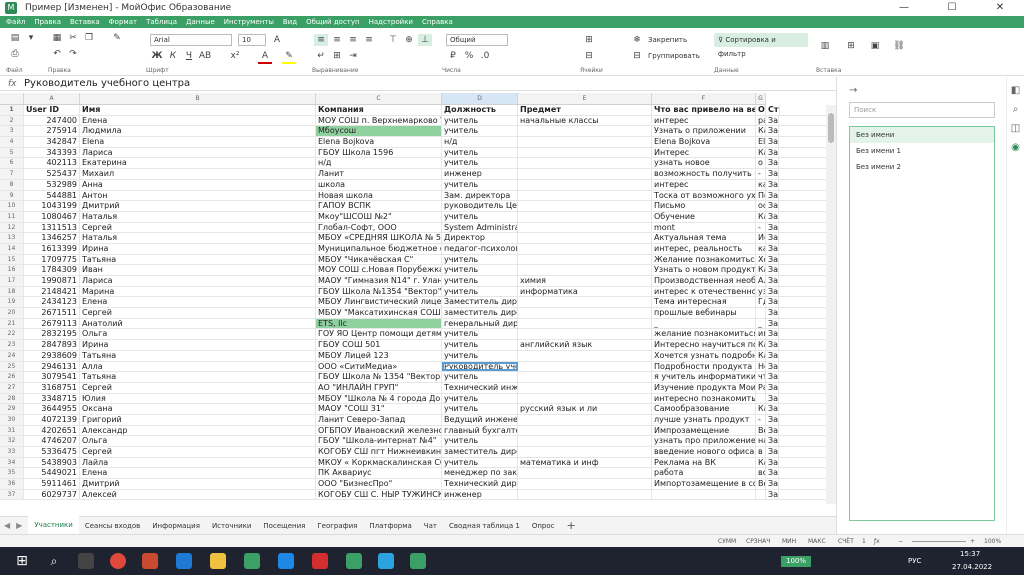  I want to click on table-cell: Руководитель учебного центра, so click(480, 366).